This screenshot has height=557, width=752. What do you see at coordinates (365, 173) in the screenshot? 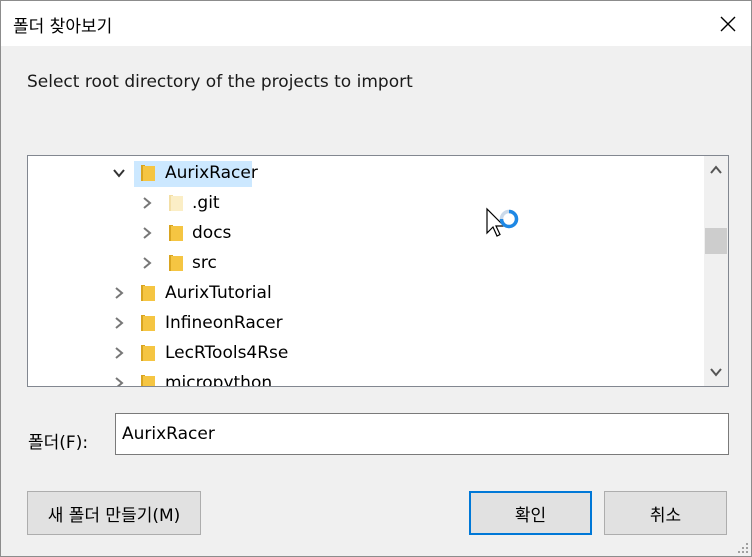
I see `tree-item-aurixracer: AurixRacer` at bounding box center [365, 173].